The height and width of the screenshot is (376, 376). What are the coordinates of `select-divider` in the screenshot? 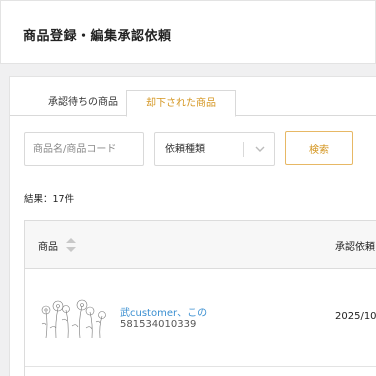 It's located at (243, 149).